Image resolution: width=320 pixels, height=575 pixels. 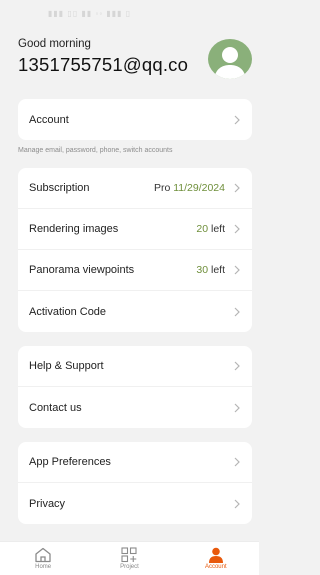 What do you see at coordinates (43, 567) in the screenshot?
I see `tab-home-label: Home` at bounding box center [43, 567].